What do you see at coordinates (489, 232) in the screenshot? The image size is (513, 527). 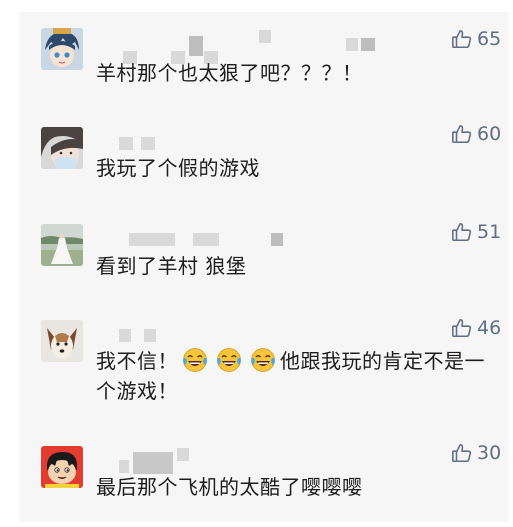 I see `like-count: 51` at bounding box center [489, 232].